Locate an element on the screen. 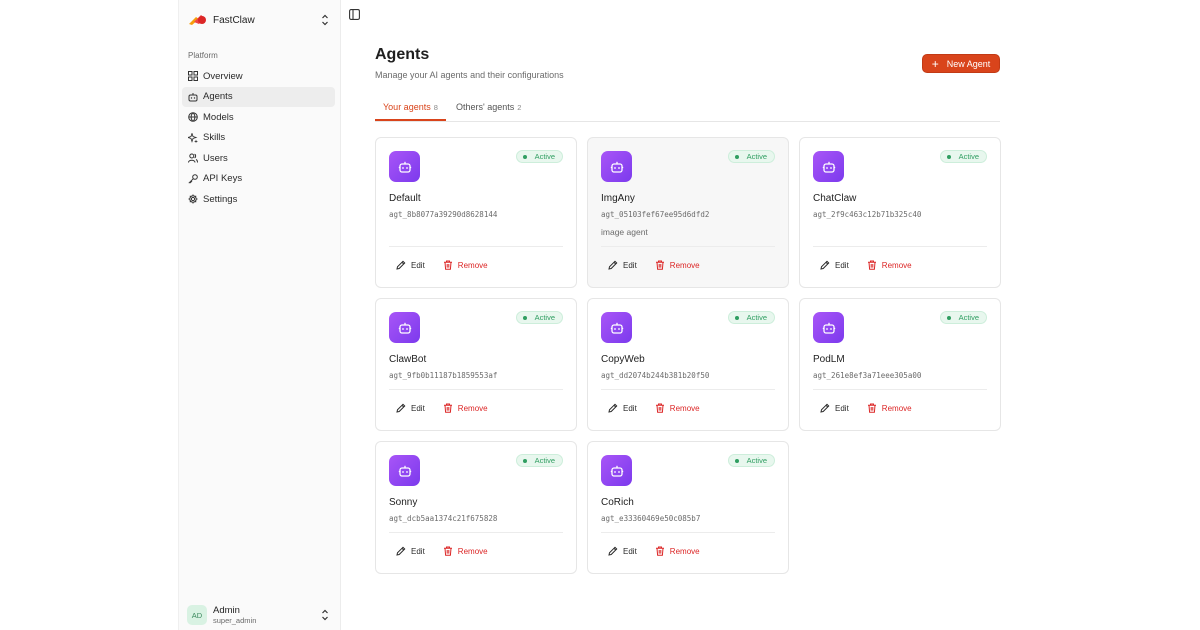  sidebar-item-label: Settings is located at coordinates (220, 199).